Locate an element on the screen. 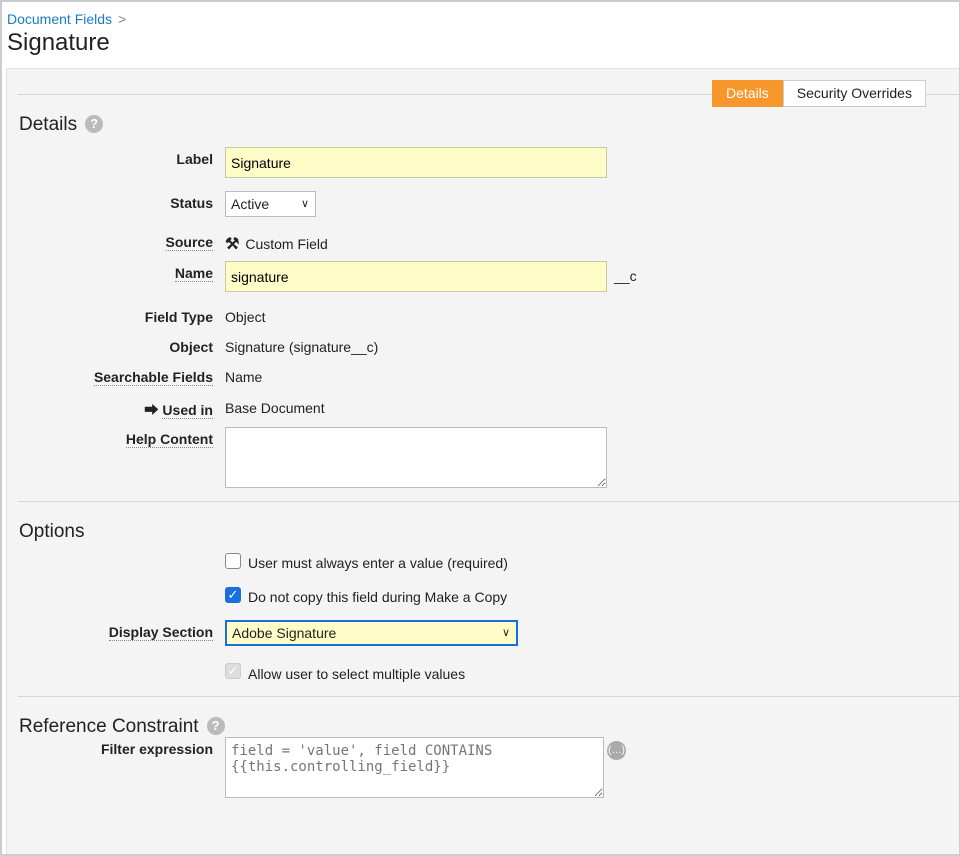  required-checkbox is located at coordinates (233, 561).